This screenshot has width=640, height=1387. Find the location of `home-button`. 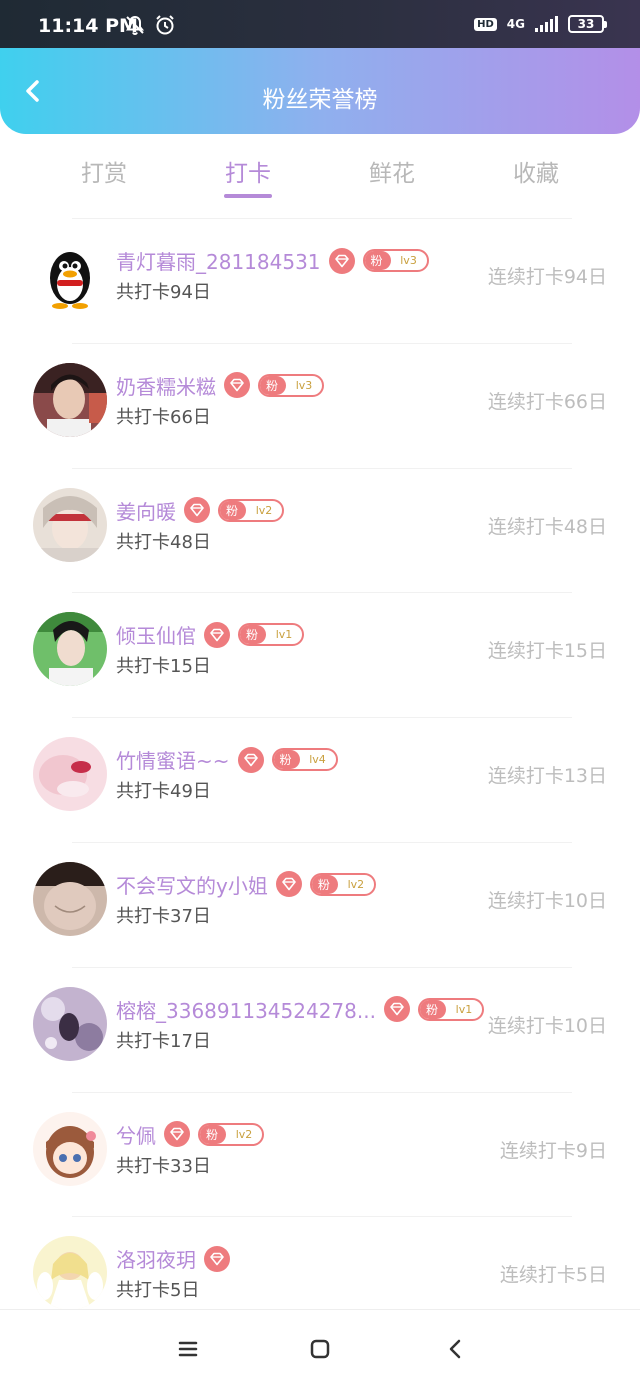

home-button is located at coordinates (320, 1349).